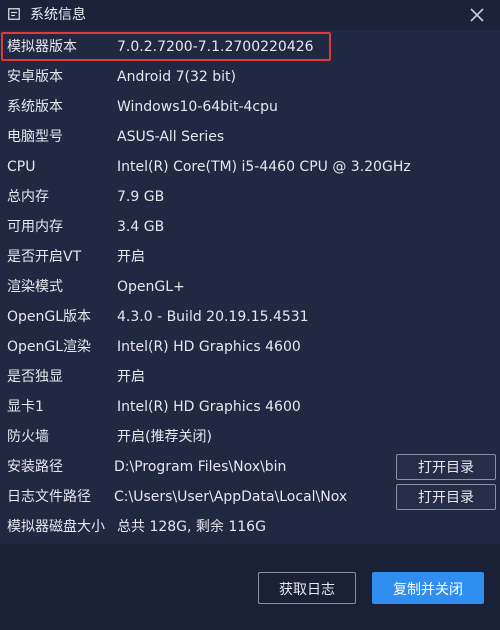 This screenshot has height=630, width=500. I want to click on info-value: C:\Users\User\AppData\Local\Nox, so click(231, 497).